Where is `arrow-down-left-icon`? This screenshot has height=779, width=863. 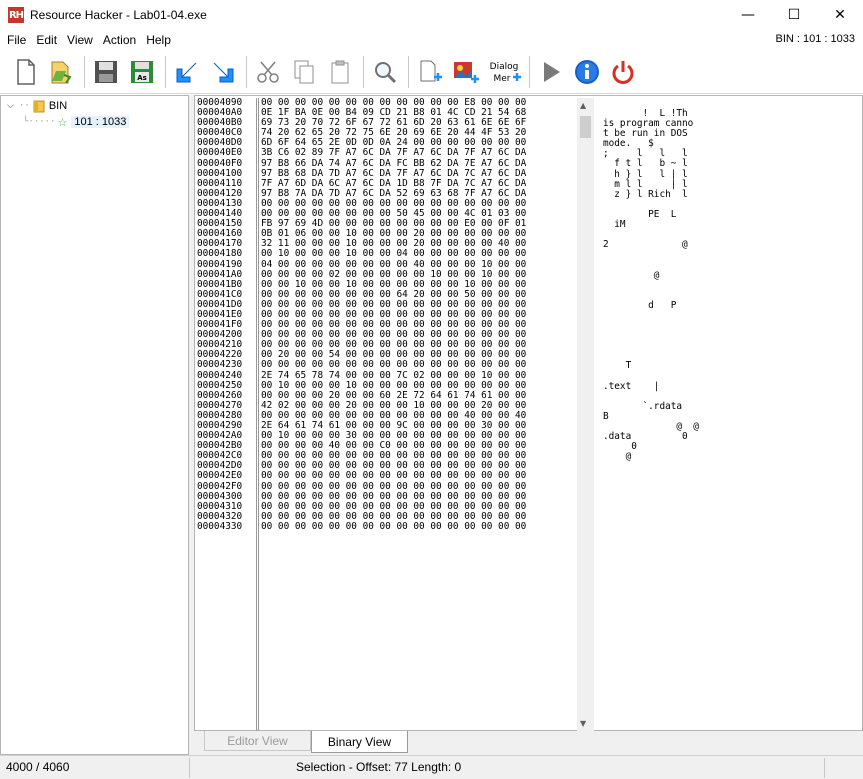 arrow-down-left-icon is located at coordinates (186, 72).